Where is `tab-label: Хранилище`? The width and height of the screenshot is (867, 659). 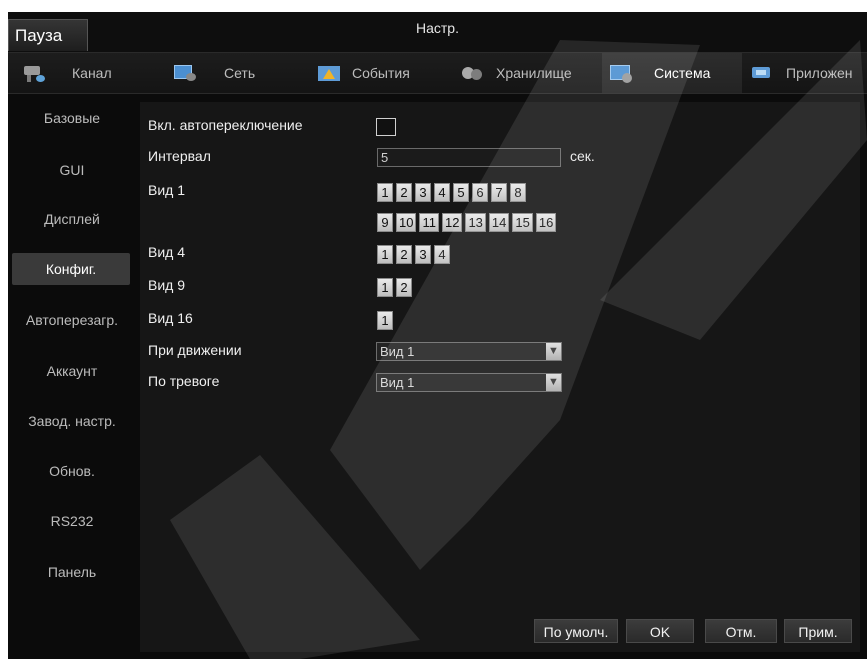 tab-label: Хранилище is located at coordinates (534, 73).